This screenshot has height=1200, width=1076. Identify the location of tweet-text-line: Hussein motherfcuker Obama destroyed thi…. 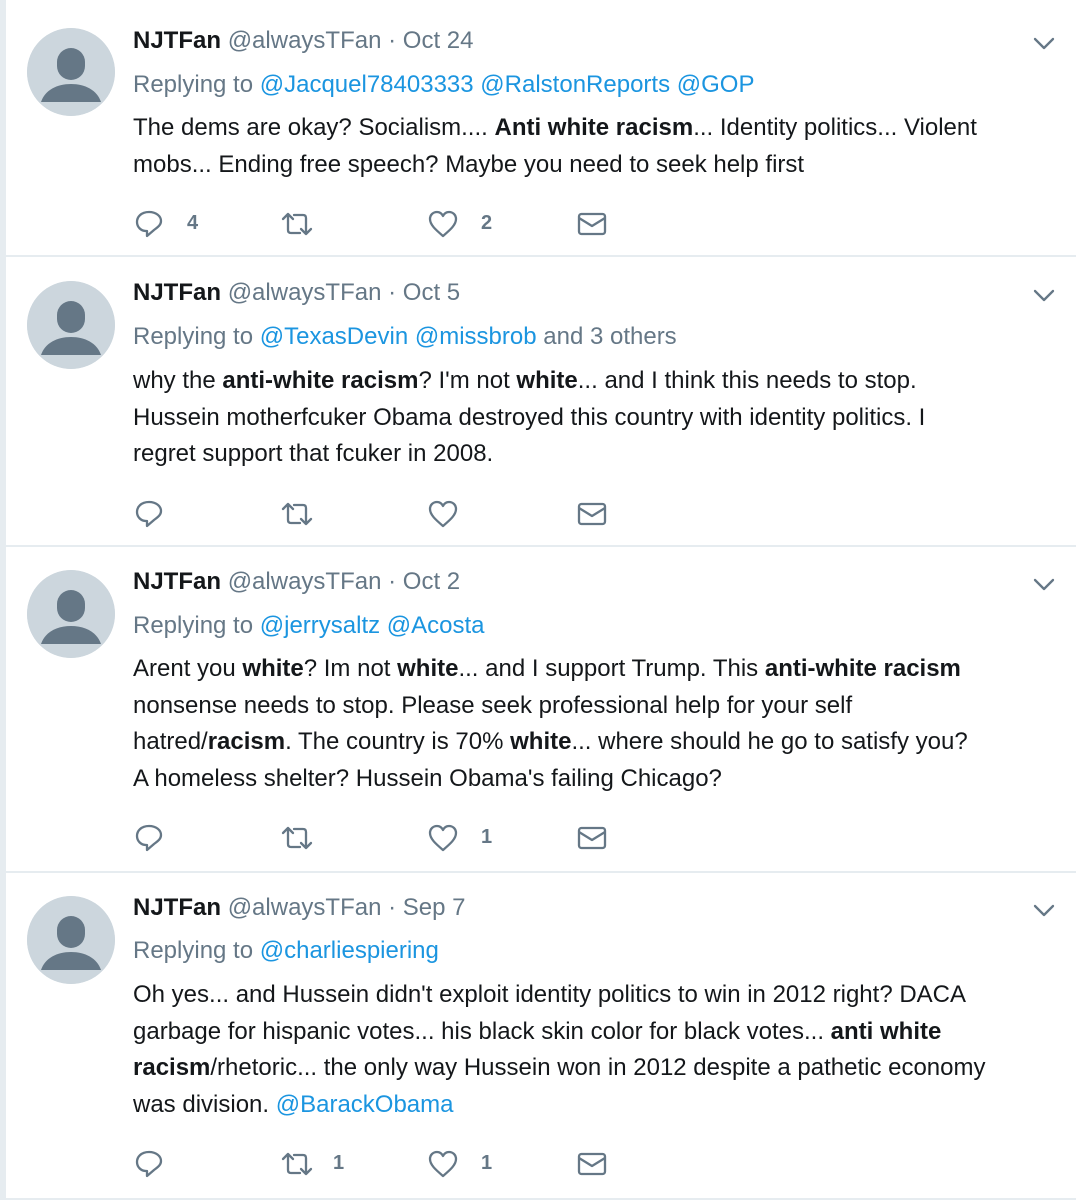
(598, 418).